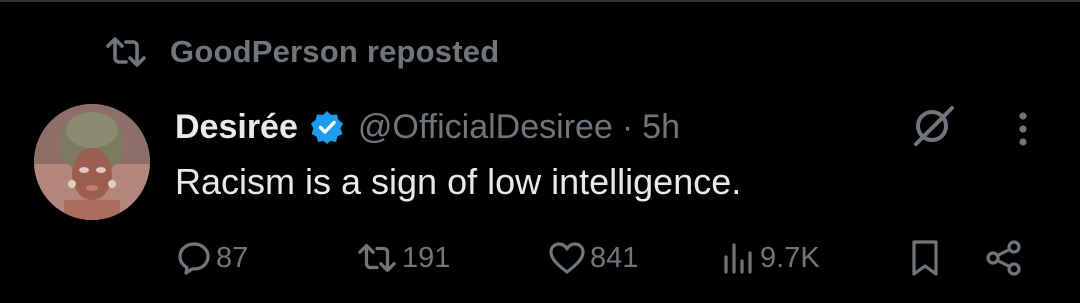 The image size is (1080, 303). I want to click on reply-icon, so click(194, 258).